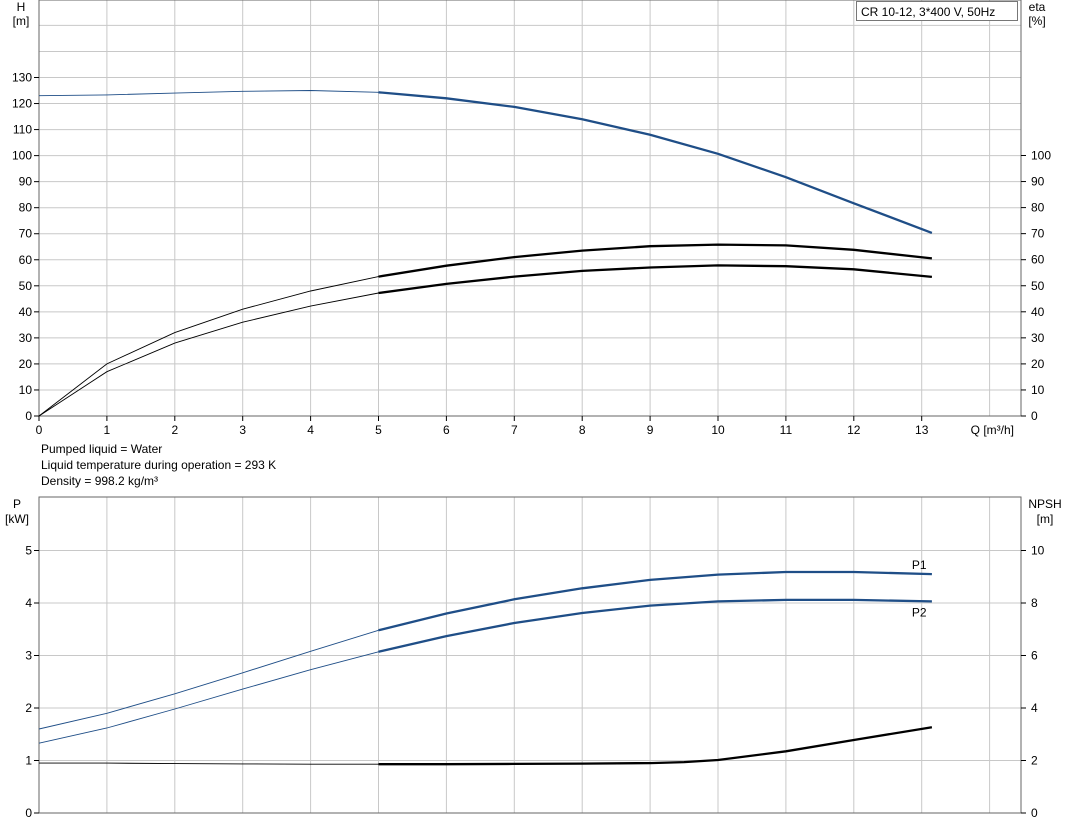 The image size is (1071, 833). I want to click on right-axis-tick-label: 20, so click(1038, 364).